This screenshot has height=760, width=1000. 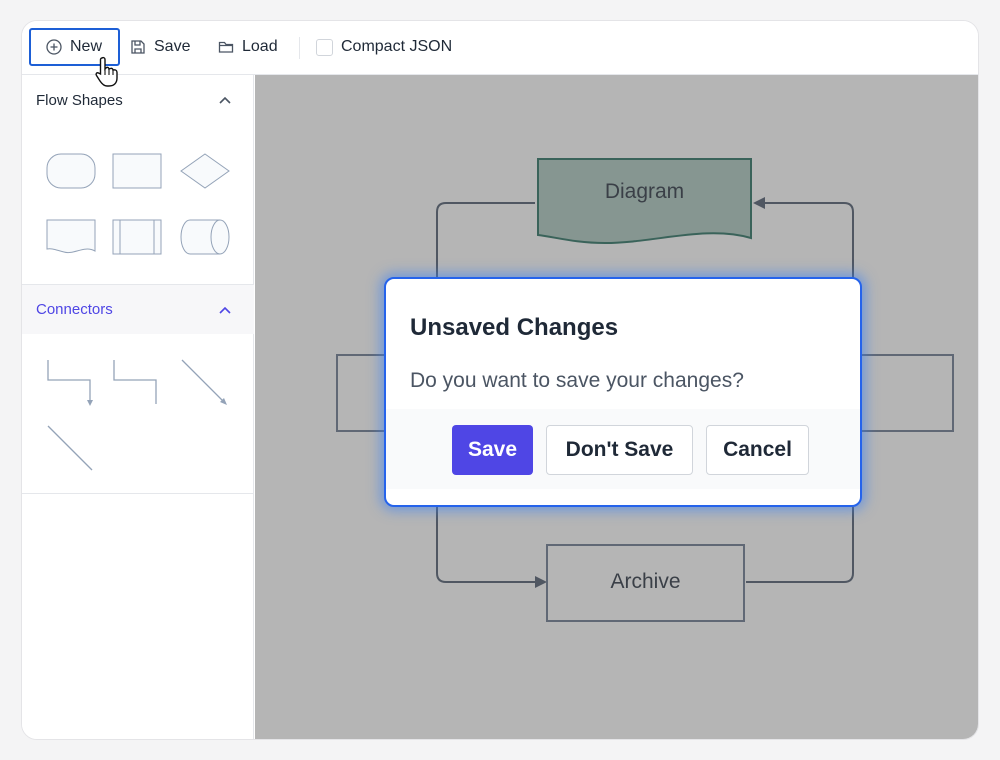 I want to click on elbow-arrow-connector, so click(x=71, y=383).